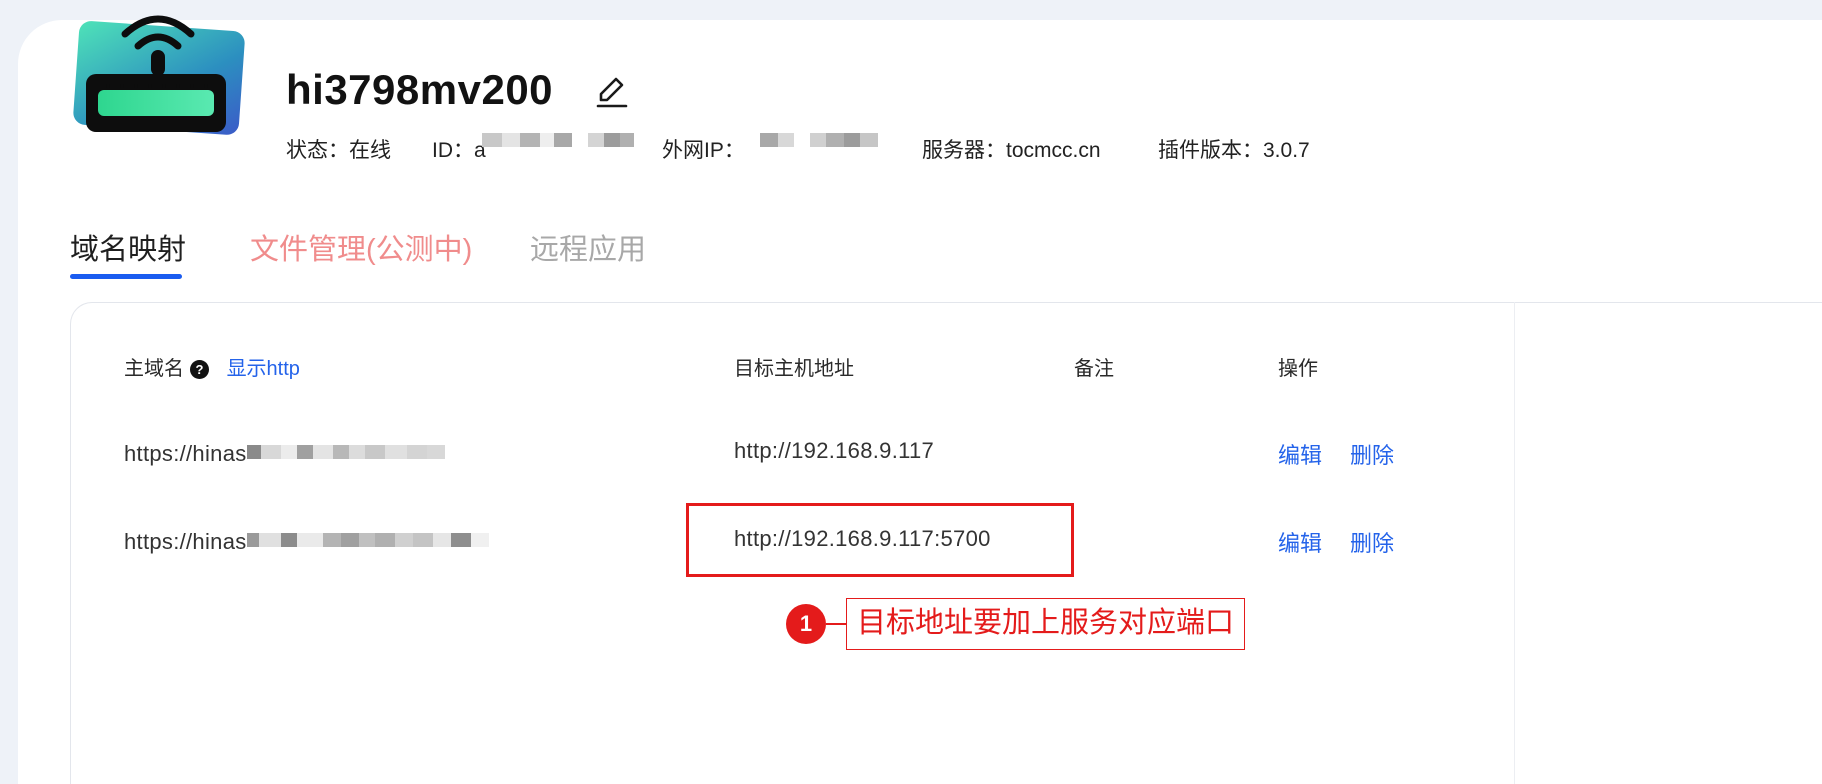 The image size is (1822, 784). I want to click on annotation-highlight-box, so click(880, 540).